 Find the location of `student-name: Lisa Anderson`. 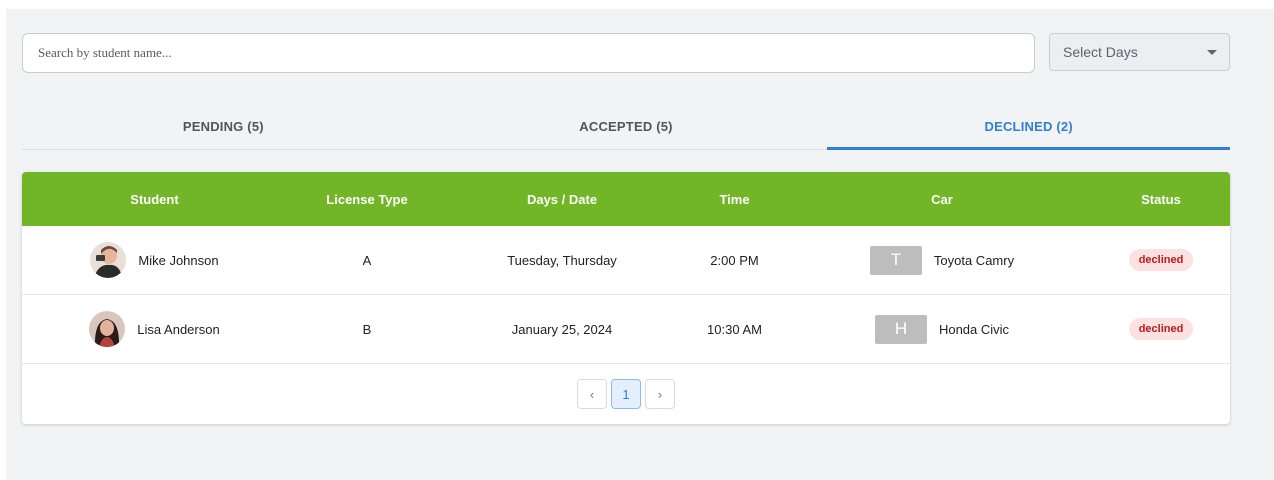

student-name: Lisa Anderson is located at coordinates (178, 329).